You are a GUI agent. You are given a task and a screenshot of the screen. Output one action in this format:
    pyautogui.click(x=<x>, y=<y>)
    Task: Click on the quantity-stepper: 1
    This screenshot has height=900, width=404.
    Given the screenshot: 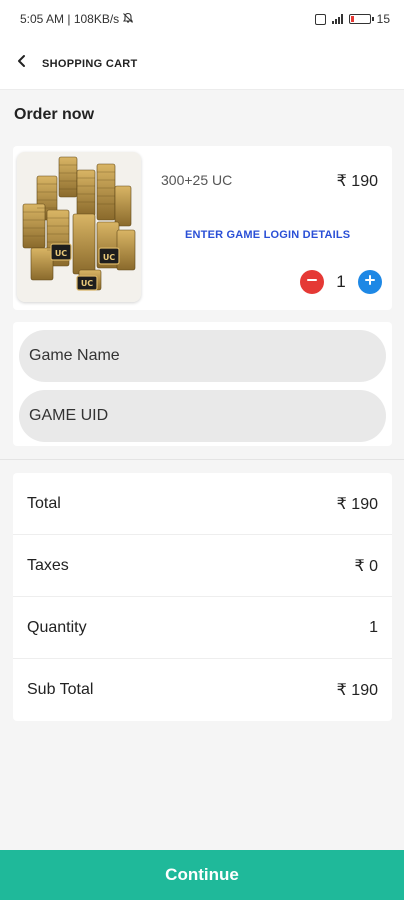 What is the action you would take?
    pyautogui.click(x=341, y=282)
    